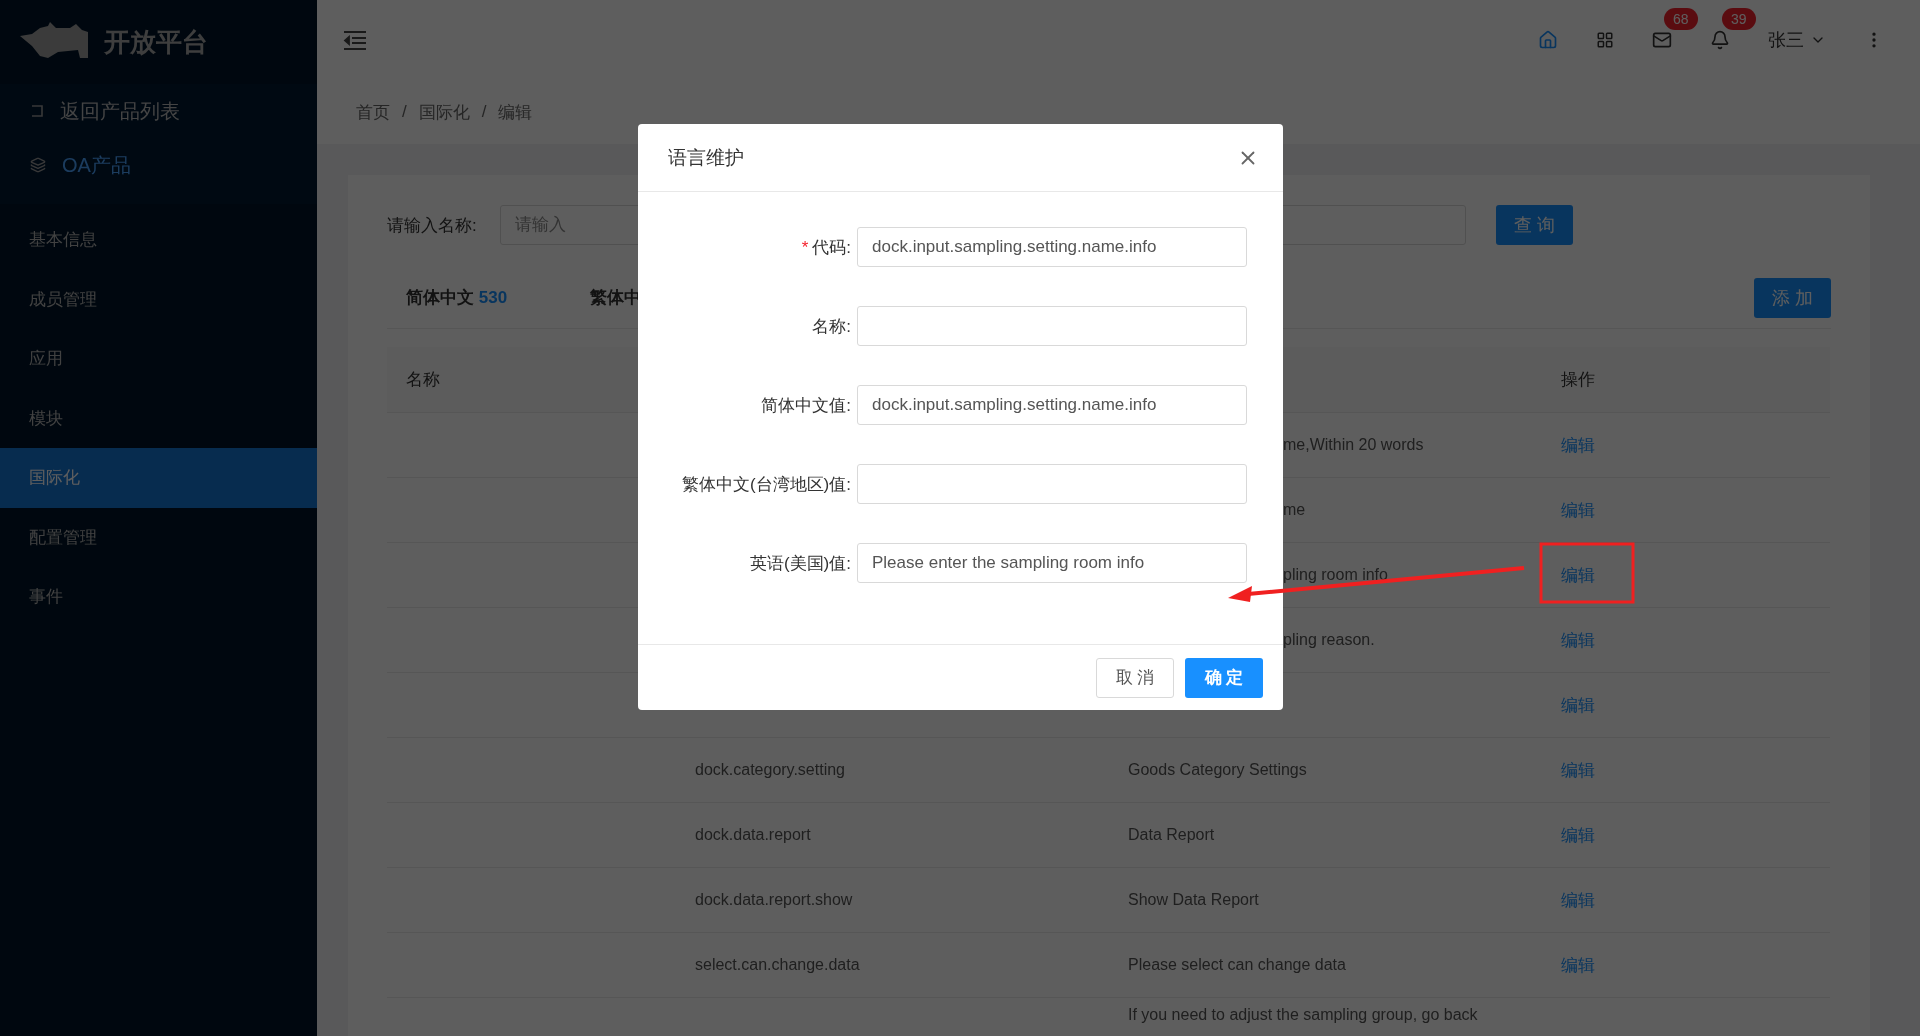  Describe the element at coordinates (1534, 225) in the screenshot. I see `search-button: 查 询` at that location.